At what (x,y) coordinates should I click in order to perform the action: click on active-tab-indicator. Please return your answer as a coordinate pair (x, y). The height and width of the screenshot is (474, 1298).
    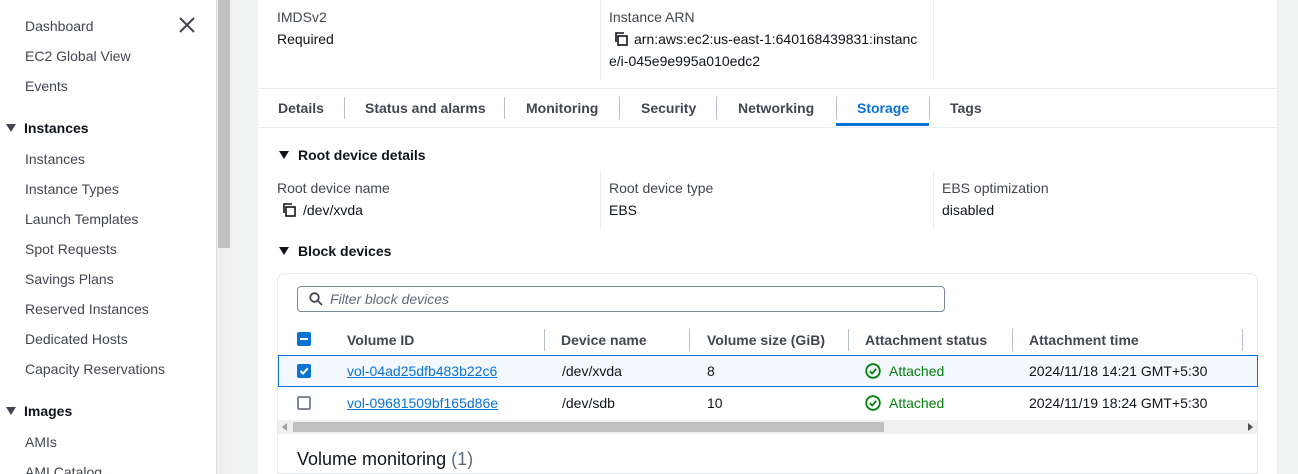
    Looking at the image, I should click on (882, 124).